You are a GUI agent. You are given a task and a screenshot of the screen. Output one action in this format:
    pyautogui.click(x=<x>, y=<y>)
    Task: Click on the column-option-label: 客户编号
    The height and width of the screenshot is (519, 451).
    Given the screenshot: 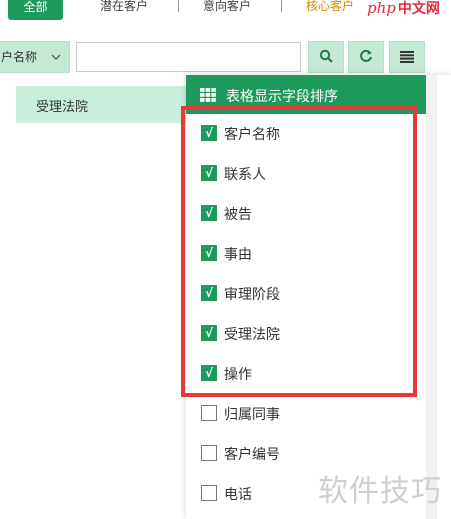 What is the action you would take?
    pyautogui.click(x=252, y=455)
    